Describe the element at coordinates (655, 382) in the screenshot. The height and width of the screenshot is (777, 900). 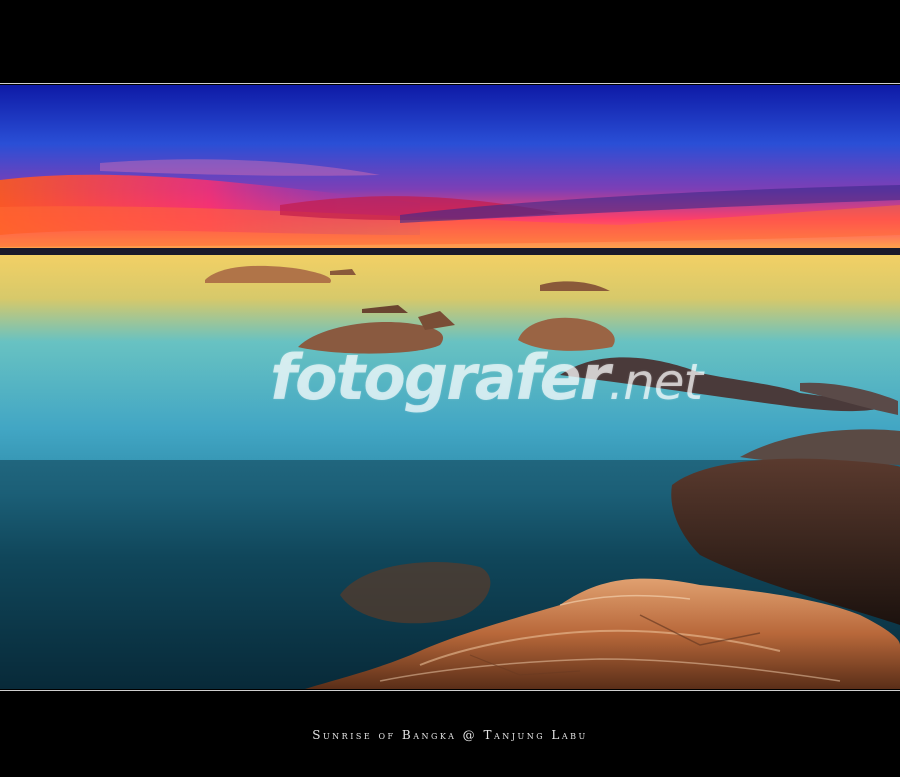
I see `watermark-suffix: .net` at that location.